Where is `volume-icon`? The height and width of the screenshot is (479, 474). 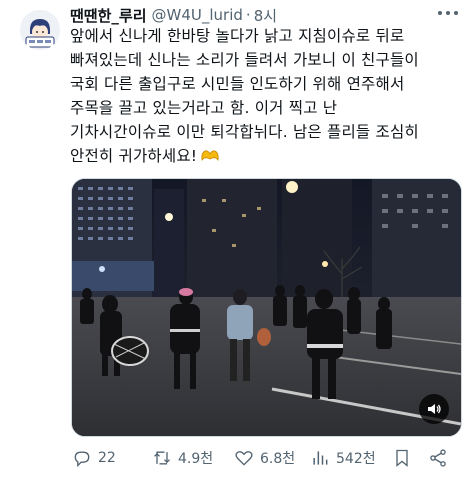 volume-icon is located at coordinates (434, 409).